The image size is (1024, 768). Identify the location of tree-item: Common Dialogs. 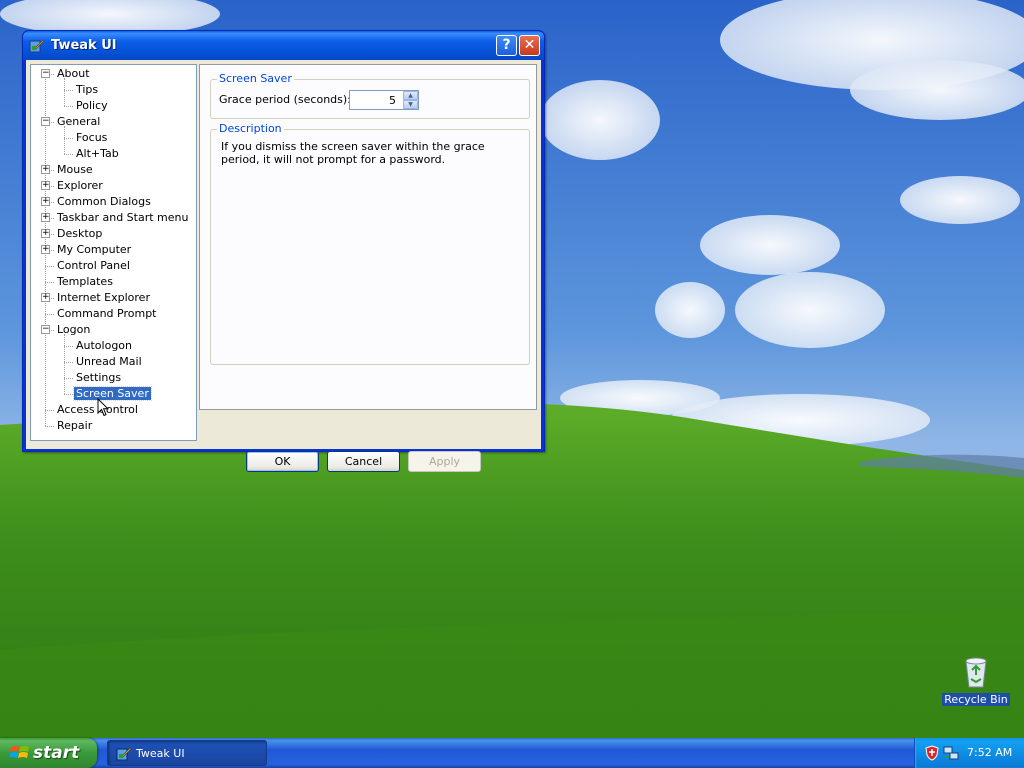
(104, 202).